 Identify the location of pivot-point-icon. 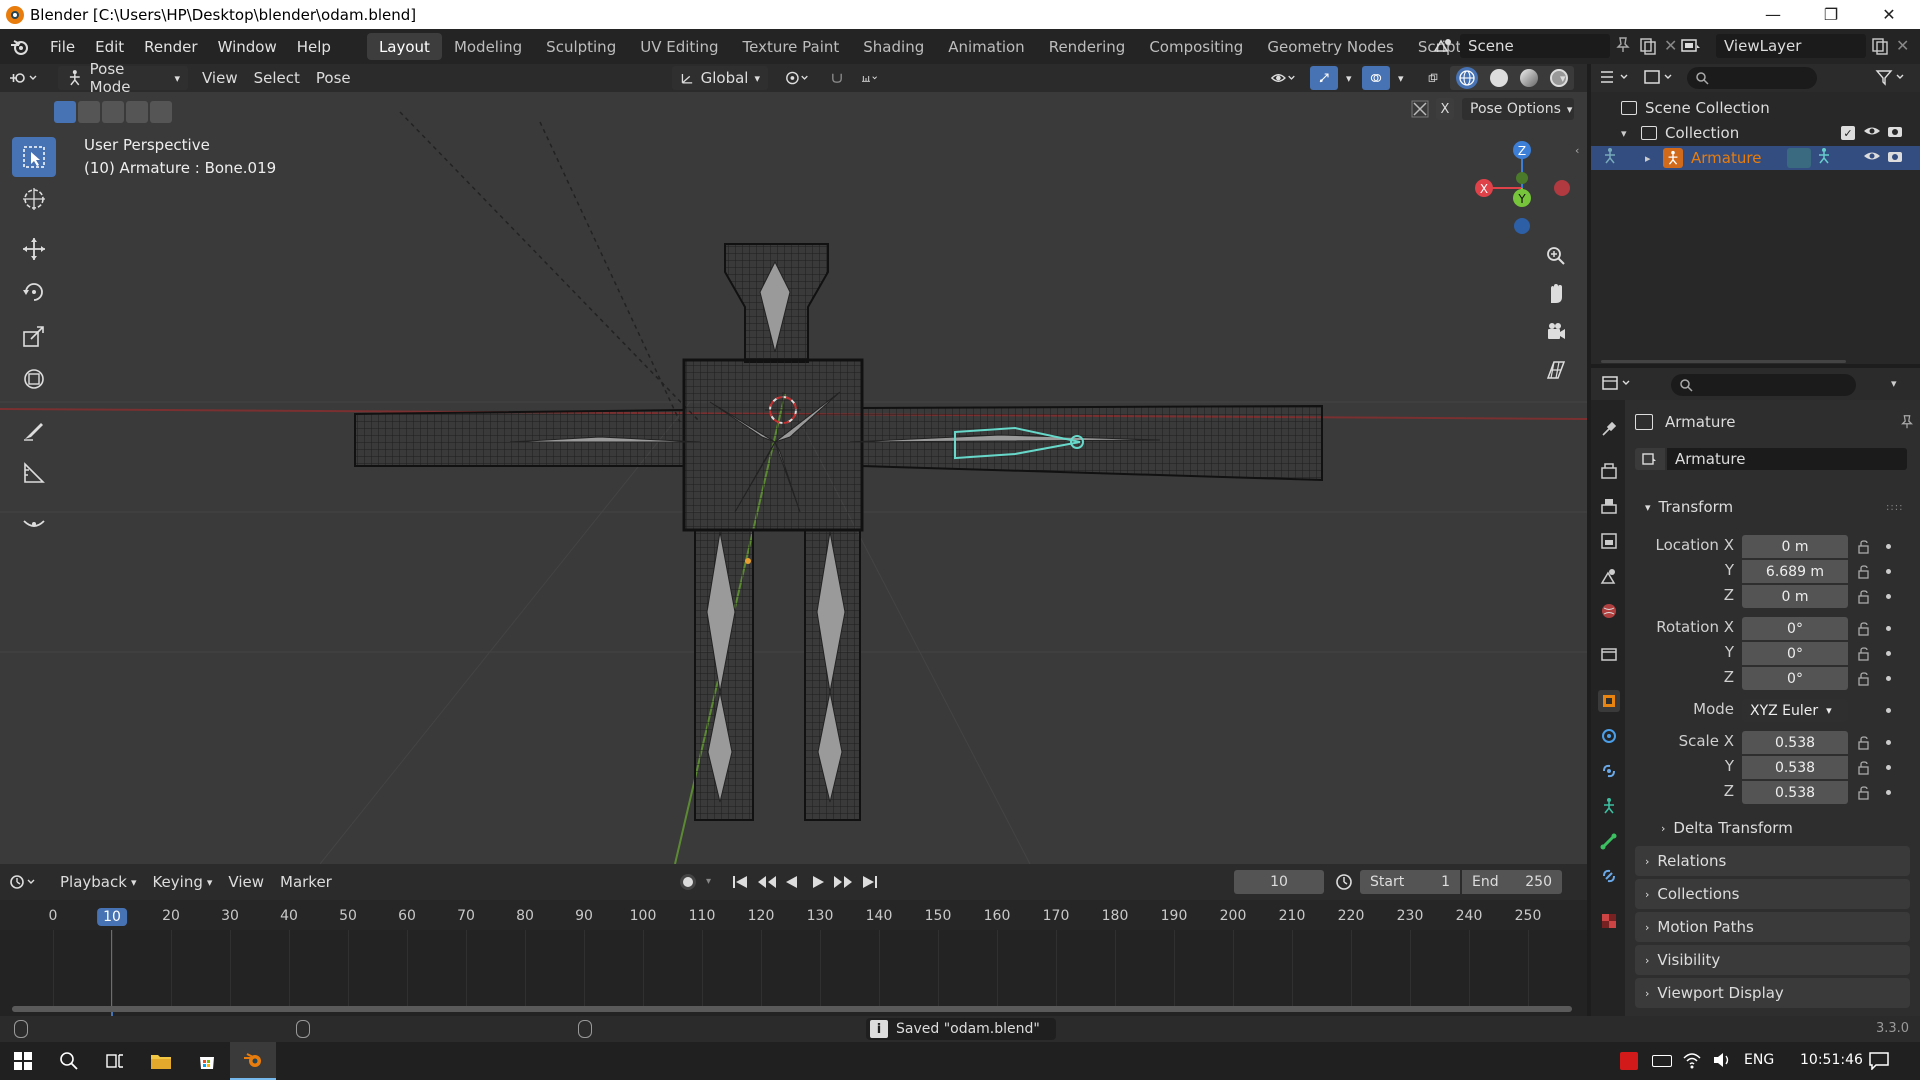
(798, 78).